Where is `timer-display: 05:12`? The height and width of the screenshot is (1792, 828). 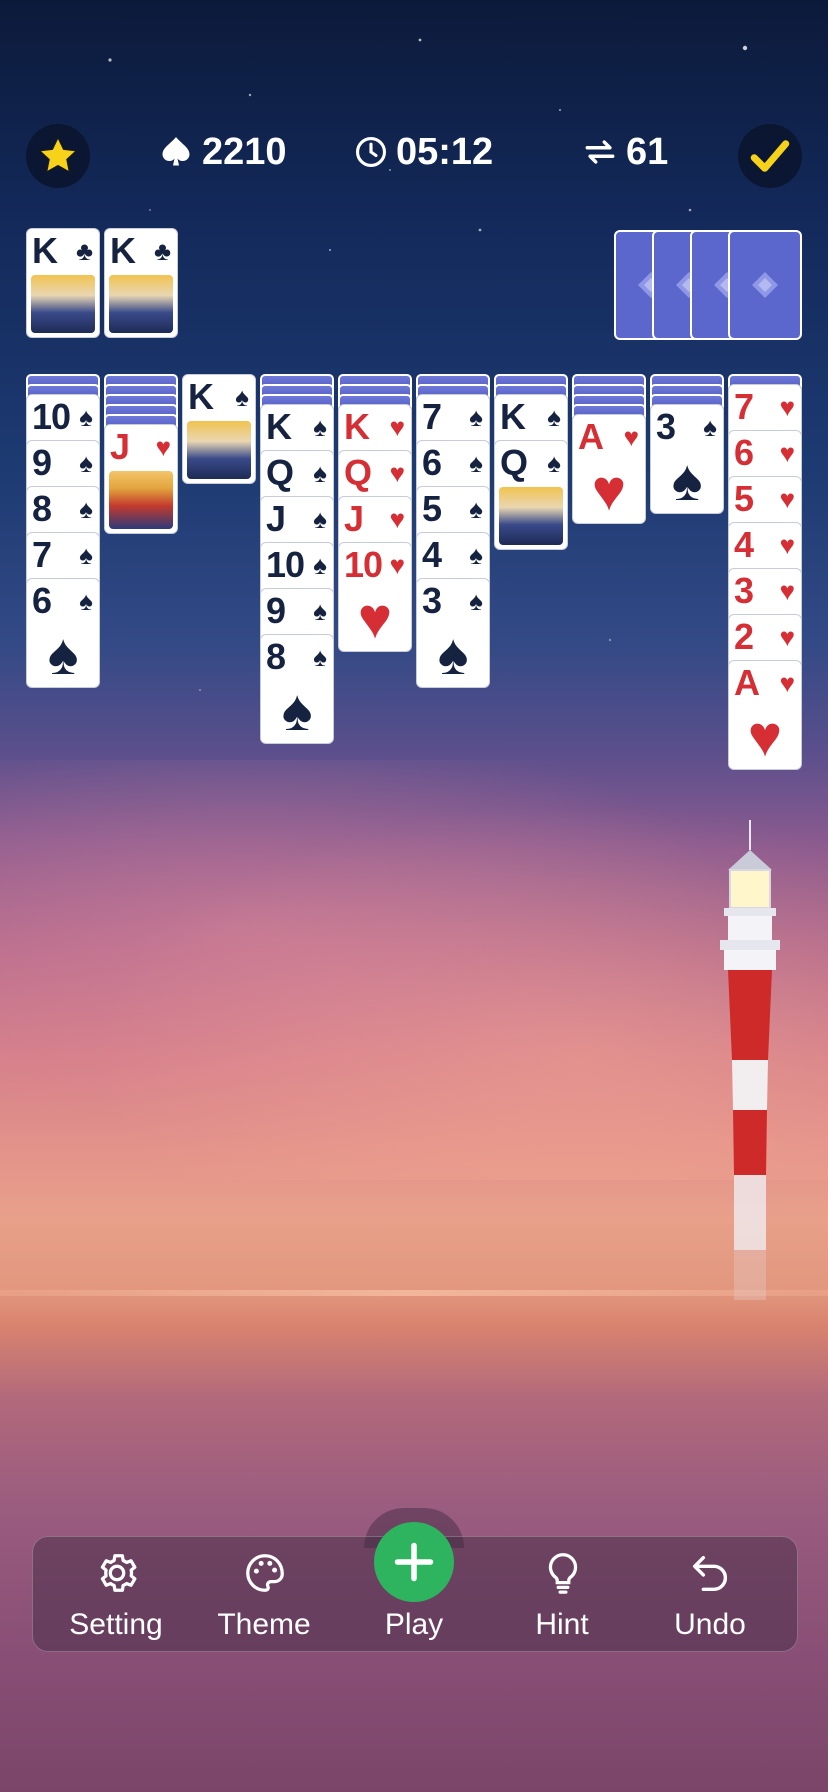 timer-display: 05:12 is located at coordinates (423, 152).